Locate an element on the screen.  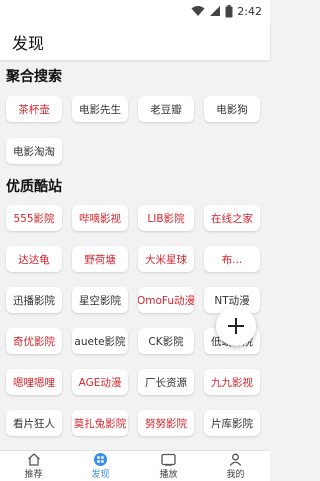
signal-icon is located at coordinates (215, 11).